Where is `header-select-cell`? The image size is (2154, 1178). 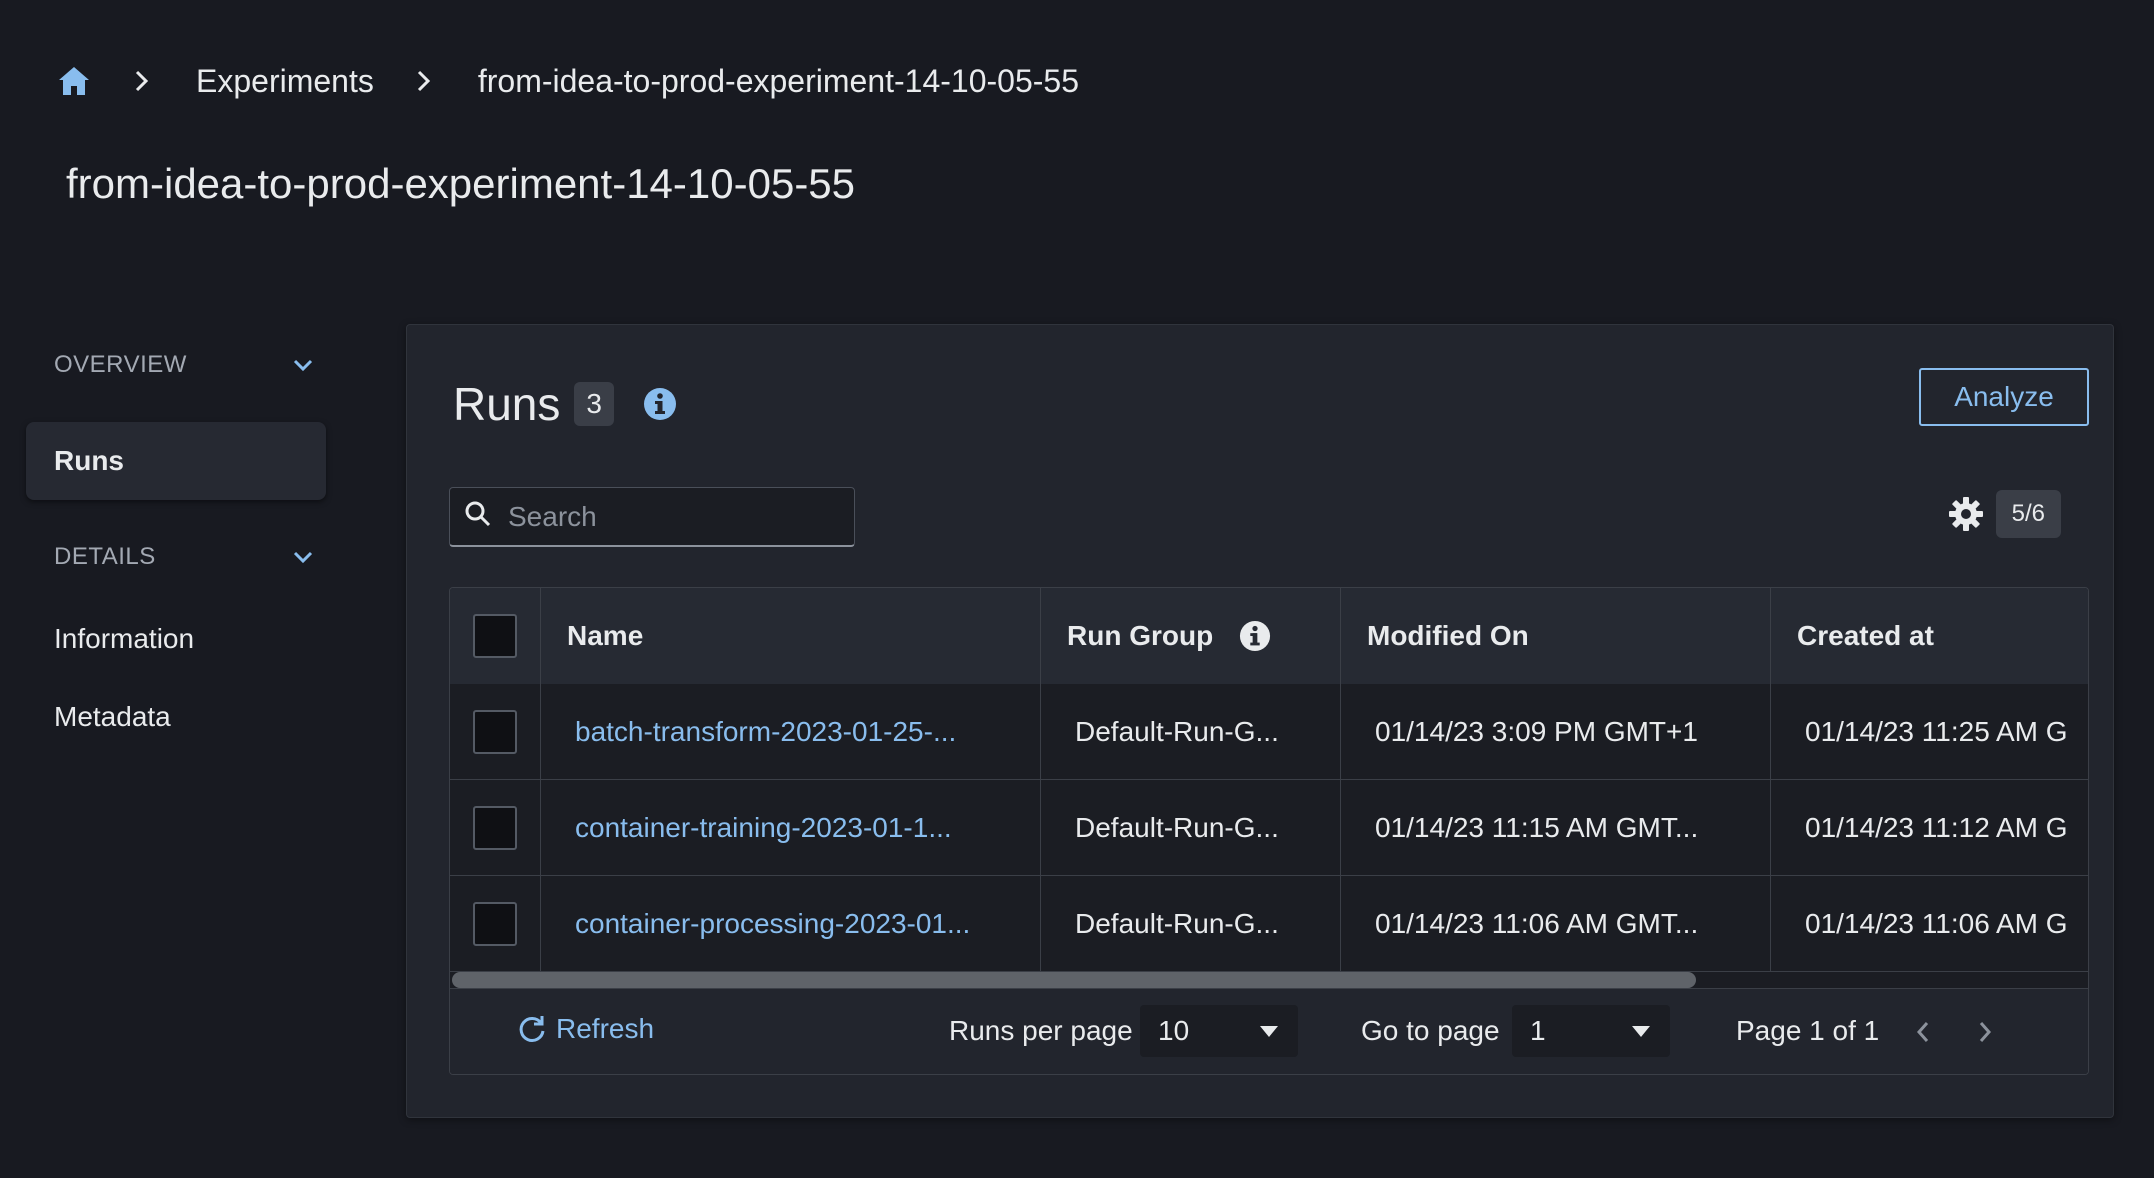 header-select-cell is located at coordinates (495, 636).